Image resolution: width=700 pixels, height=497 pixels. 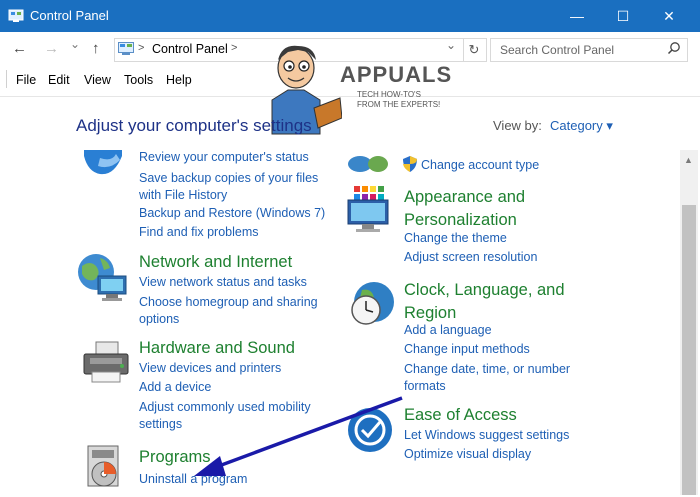 What do you see at coordinates (106, 362) in the screenshot?
I see `hardware-sound-icon` at bounding box center [106, 362].